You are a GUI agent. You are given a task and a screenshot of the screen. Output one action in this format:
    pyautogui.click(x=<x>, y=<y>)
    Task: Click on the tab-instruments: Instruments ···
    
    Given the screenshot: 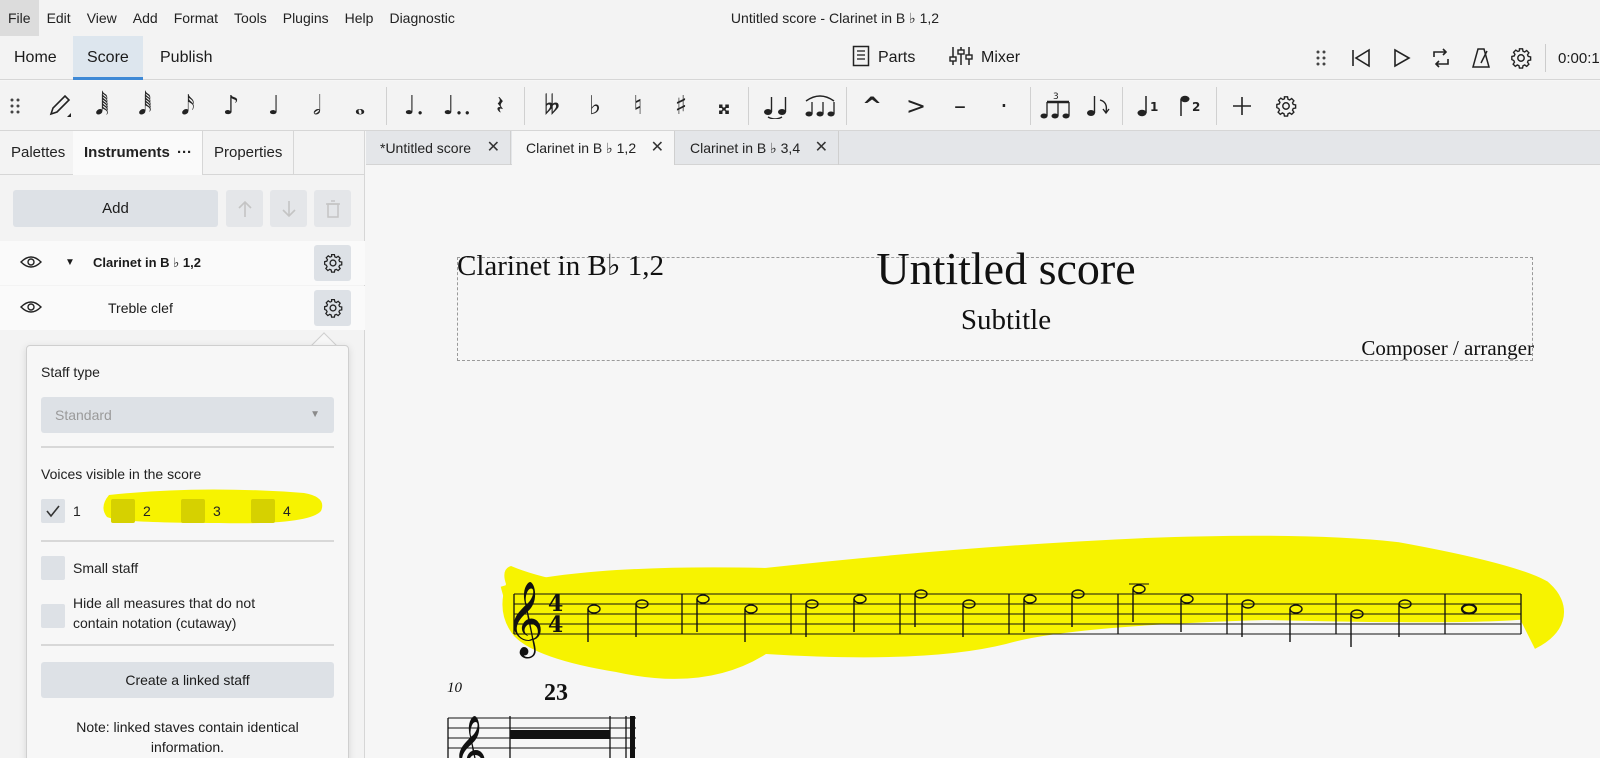 What is the action you would take?
    pyautogui.click(x=138, y=153)
    